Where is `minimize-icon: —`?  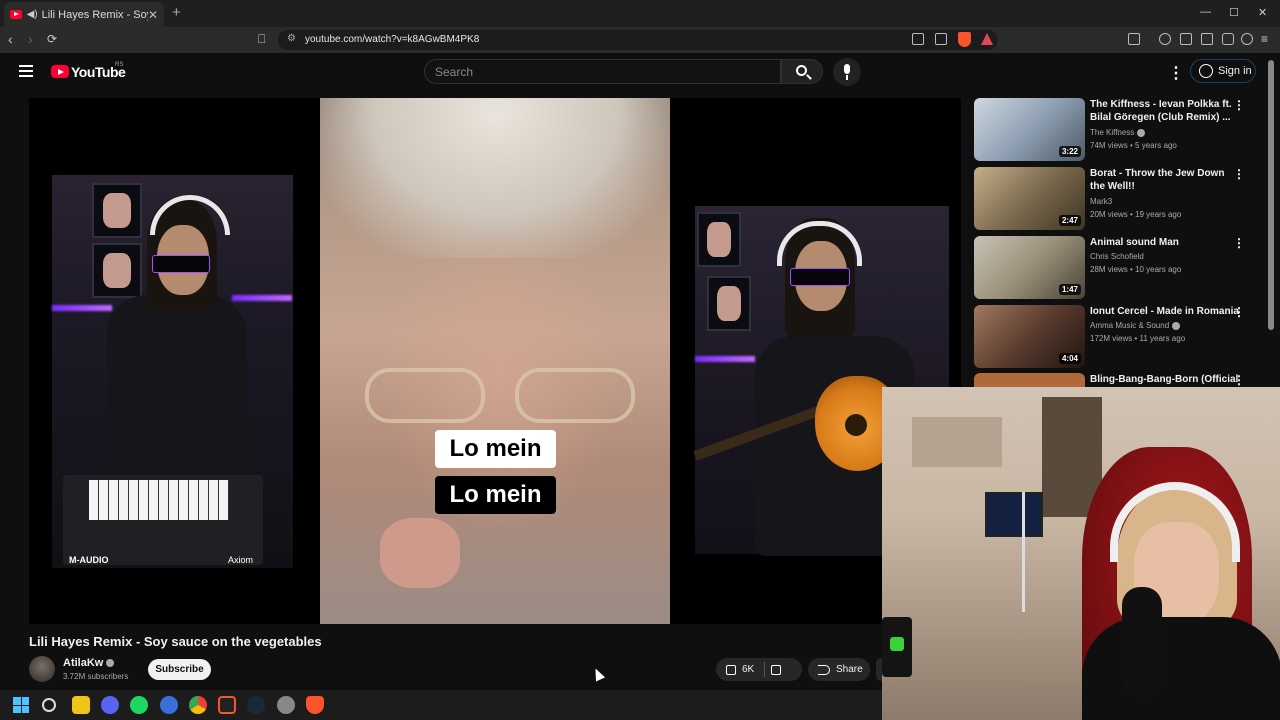
minimize-icon: — is located at coordinates (1205, 12).